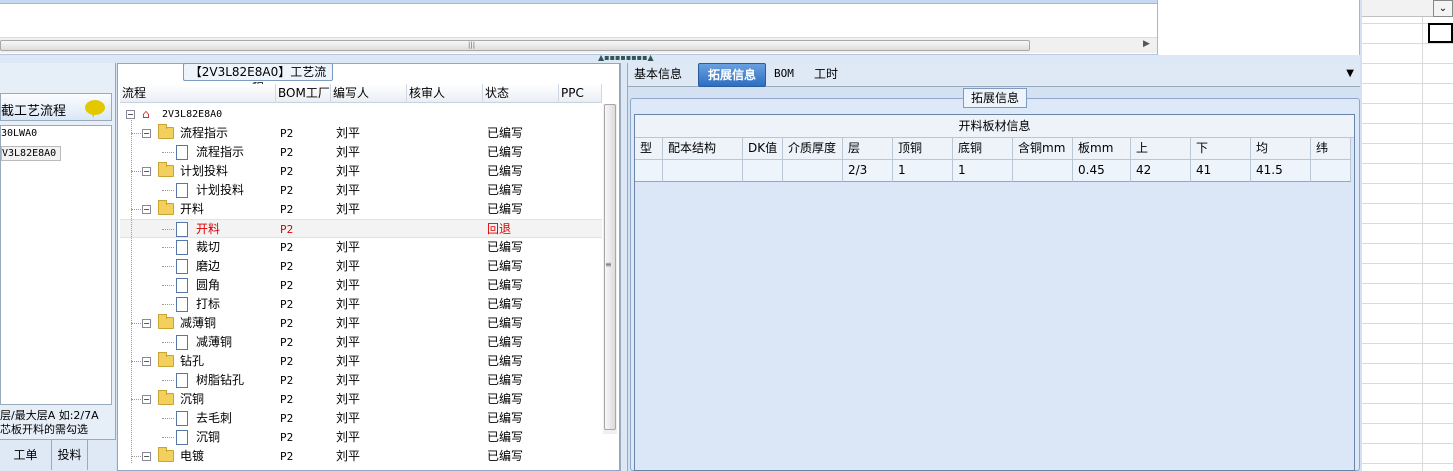 The width and height of the screenshot is (1453, 471). I want to click on tab-dropdown-icon: ▼, so click(1350, 73).